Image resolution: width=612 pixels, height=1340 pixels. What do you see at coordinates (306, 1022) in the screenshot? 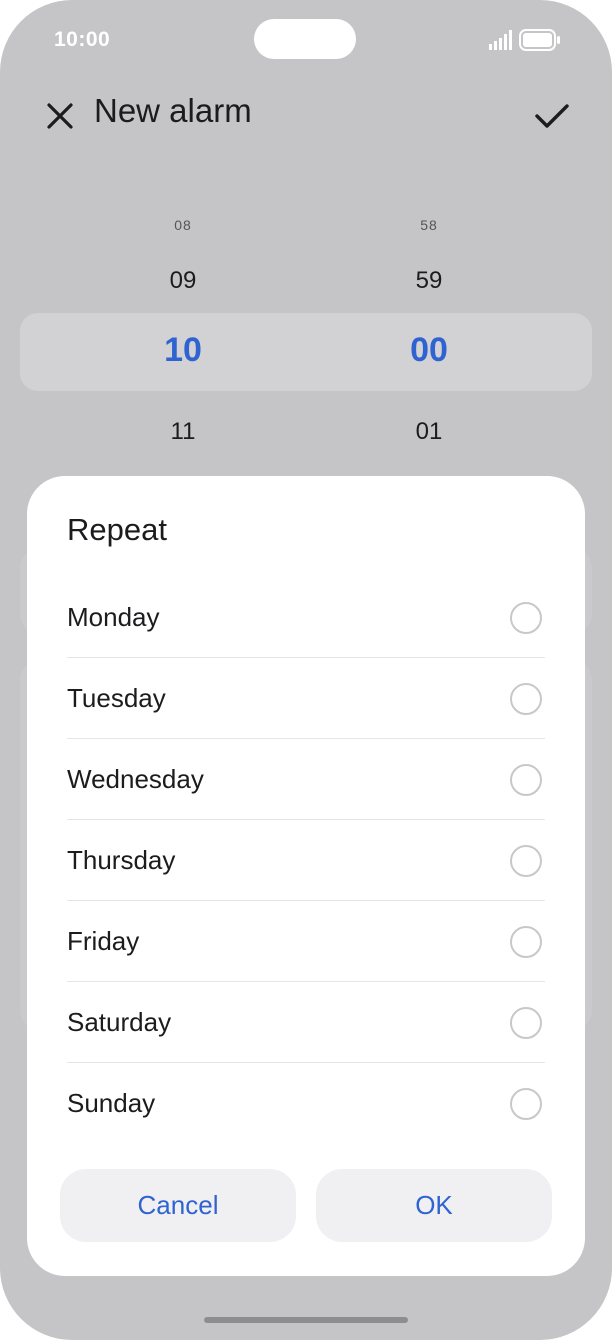
I see `day-row-saturday: Saturday` at bounding box center [306, 1022].